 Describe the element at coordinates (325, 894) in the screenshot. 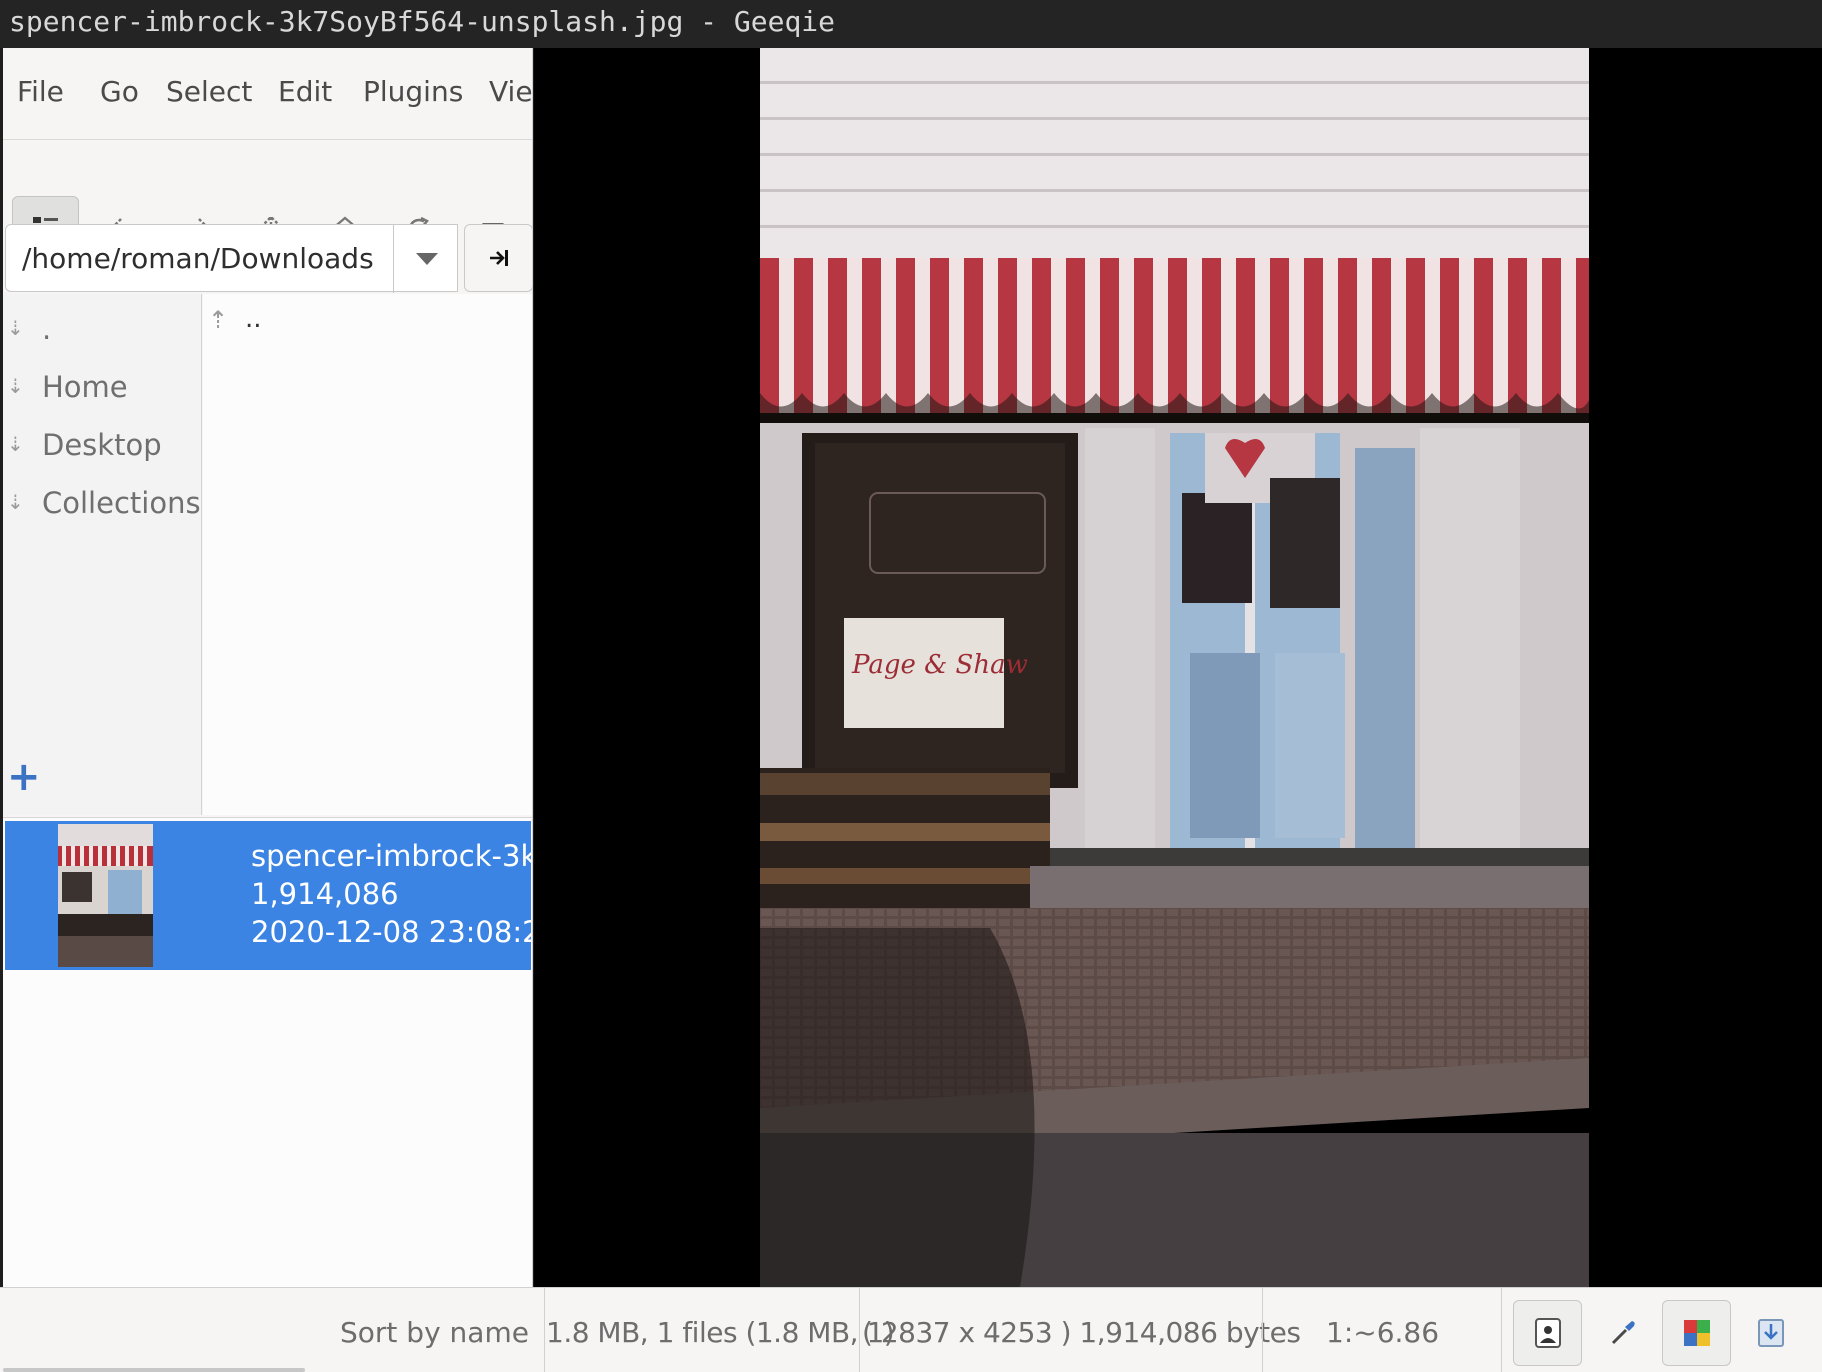

I see `file-size: 1,914,086` at that location.